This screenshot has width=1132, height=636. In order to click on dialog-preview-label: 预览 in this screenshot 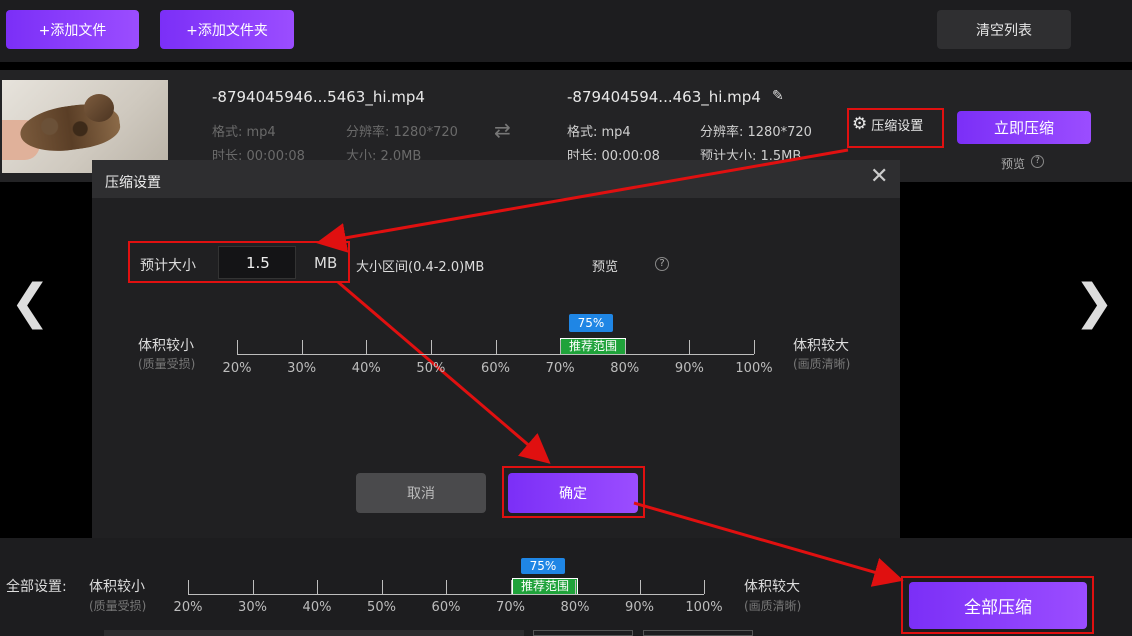, I will do `click(605, 265)`.